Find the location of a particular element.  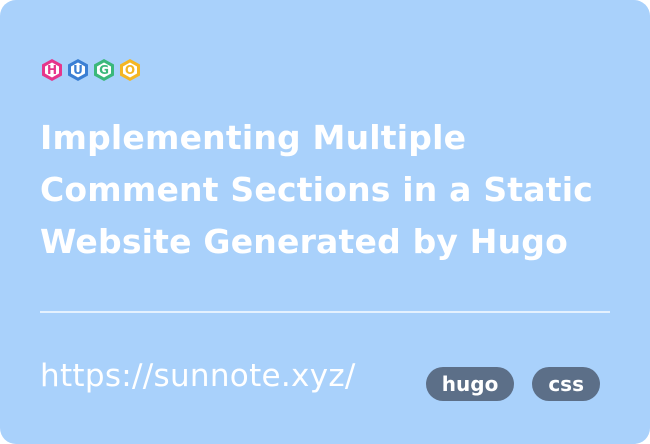

hugo-logo-g: G is located at coordinates (104, 70).